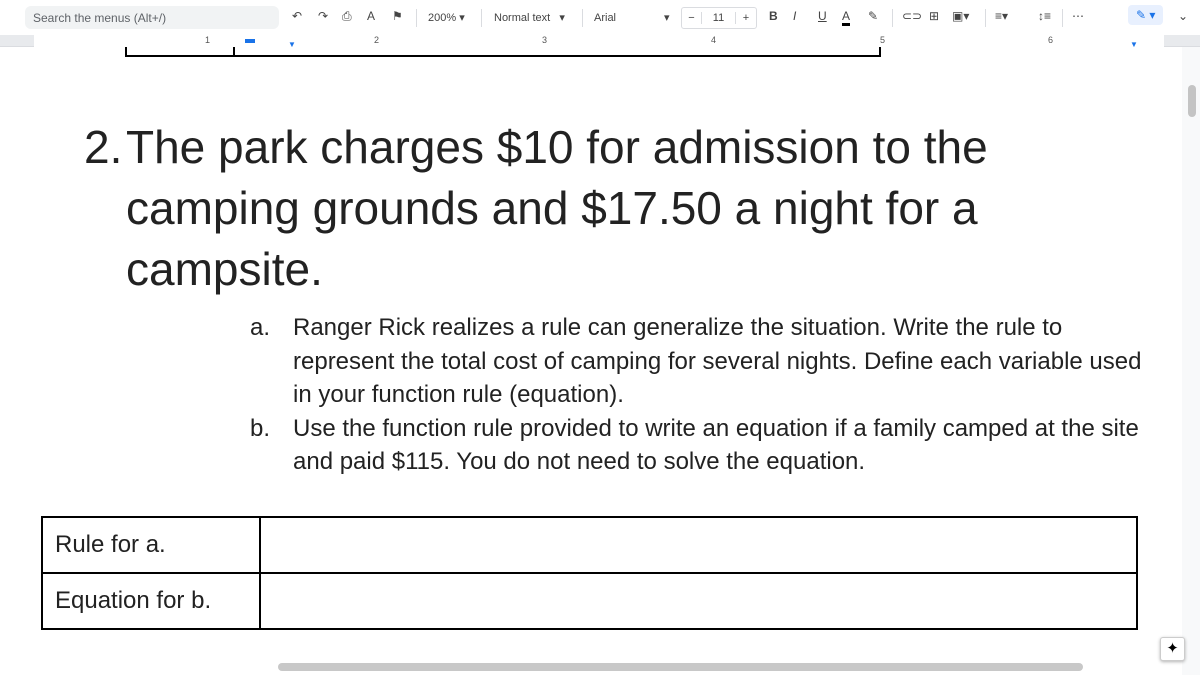  What do you see at coordinates (822, 16) in the screenshot?
I see `underline-button: U` at bounding box center [822, 16].